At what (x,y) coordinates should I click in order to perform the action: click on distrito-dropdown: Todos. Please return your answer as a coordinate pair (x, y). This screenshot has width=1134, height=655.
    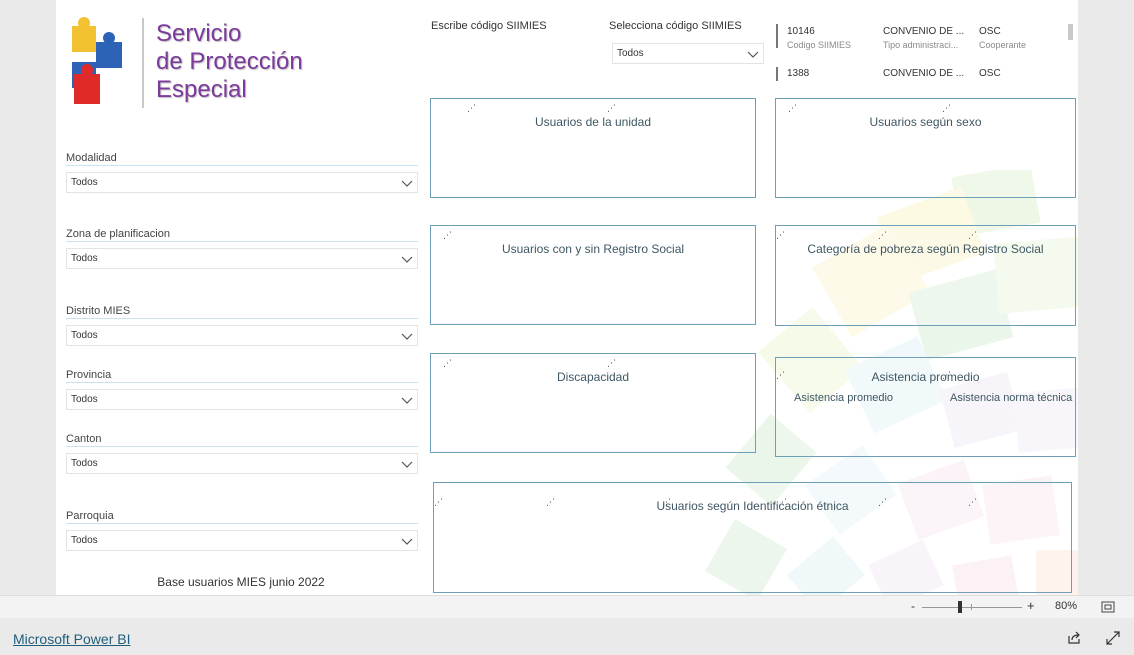
    Looking at the image, I should click on (242, 335).